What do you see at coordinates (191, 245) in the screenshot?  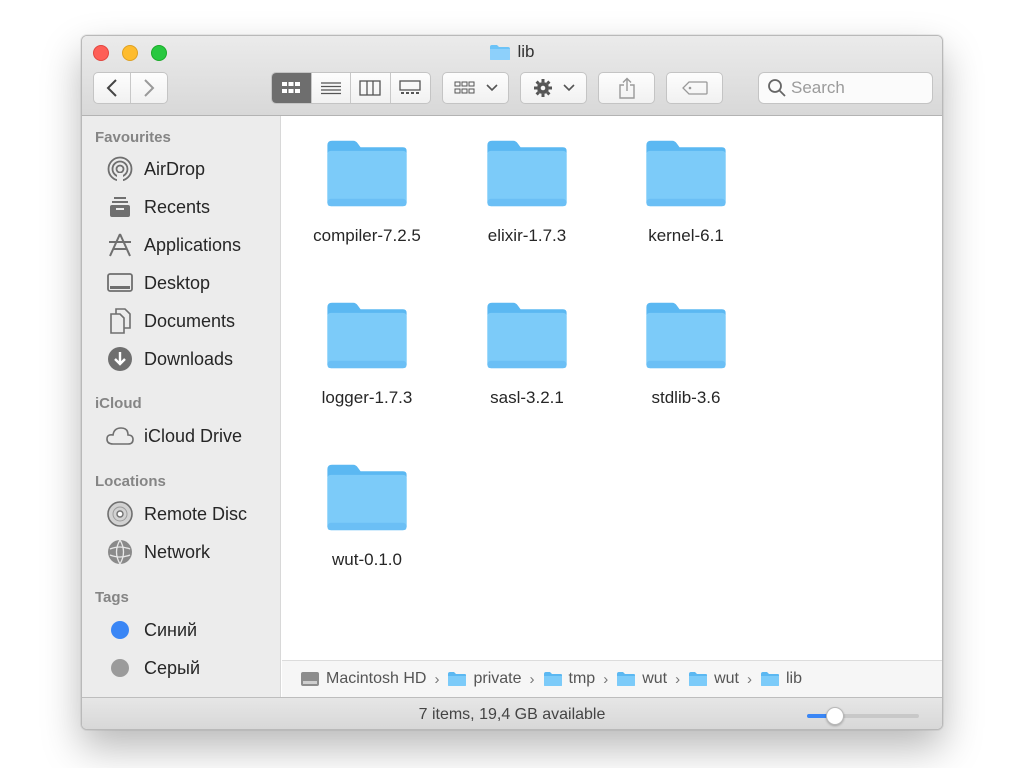 I see `sidebar-item-applications: Applications` at bounding box center [191, 245].